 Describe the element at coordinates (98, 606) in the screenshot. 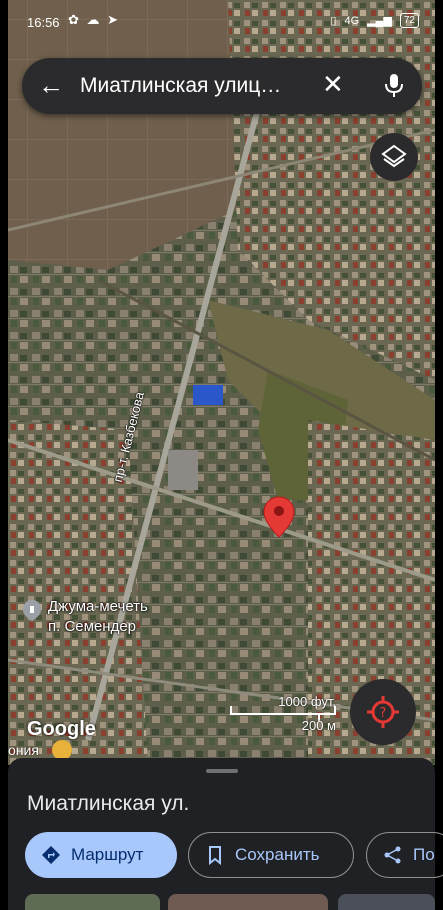

I see `poi-name-line1: Джума-мечеть` at that location.